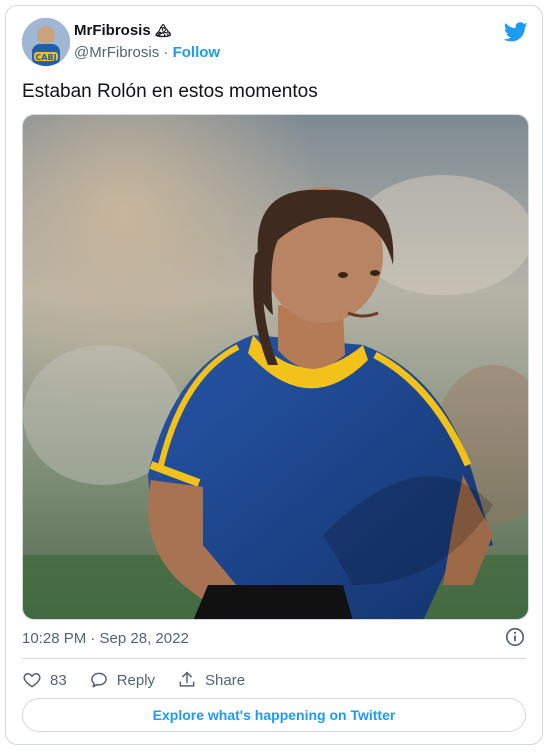 This screenshot has width=550, height=753. I want to click on avatar-badge-text: CABJ, so click(45, 57).